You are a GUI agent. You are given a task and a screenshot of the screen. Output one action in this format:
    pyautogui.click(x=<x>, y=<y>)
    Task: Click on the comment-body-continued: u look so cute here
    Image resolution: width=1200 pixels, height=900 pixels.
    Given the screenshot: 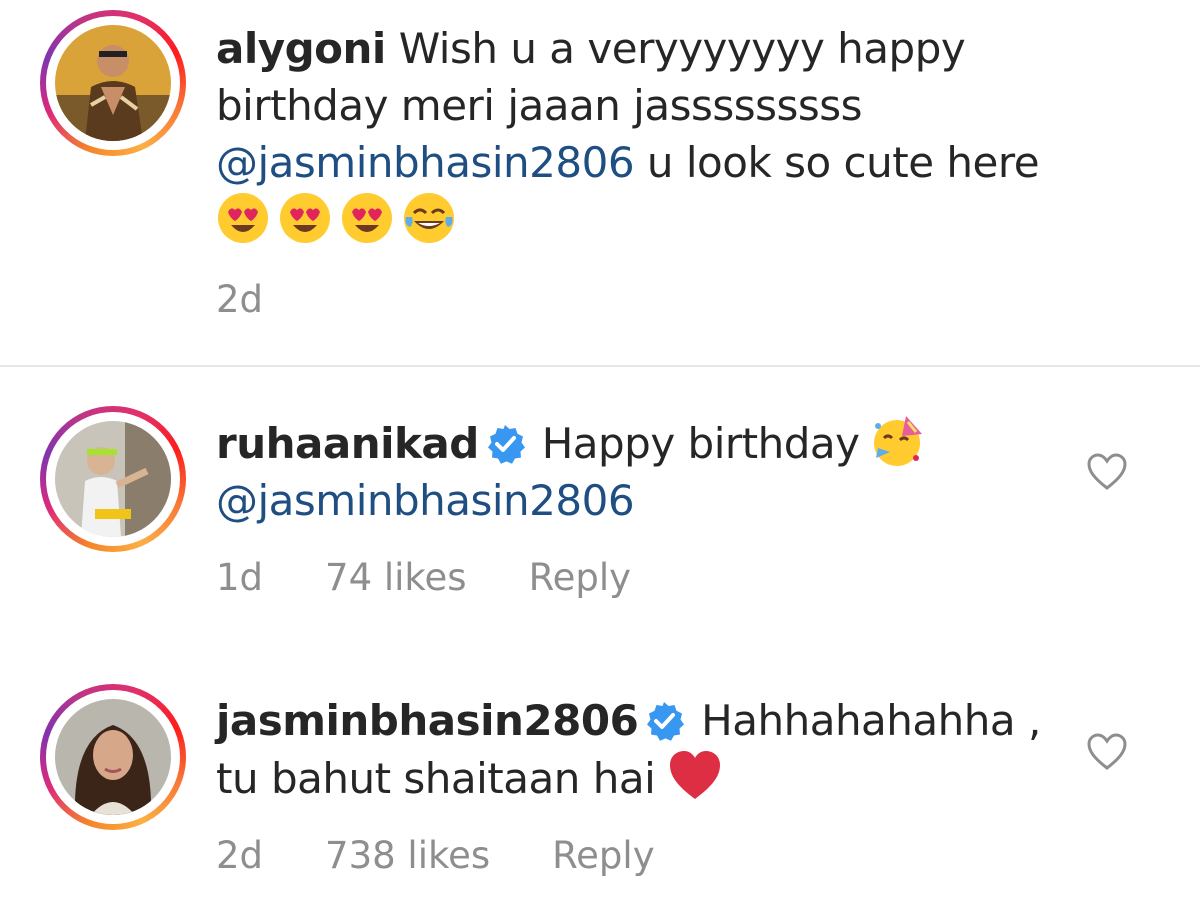 What is the action you would take?
    pyautogui.click(x=837, y=162)
    